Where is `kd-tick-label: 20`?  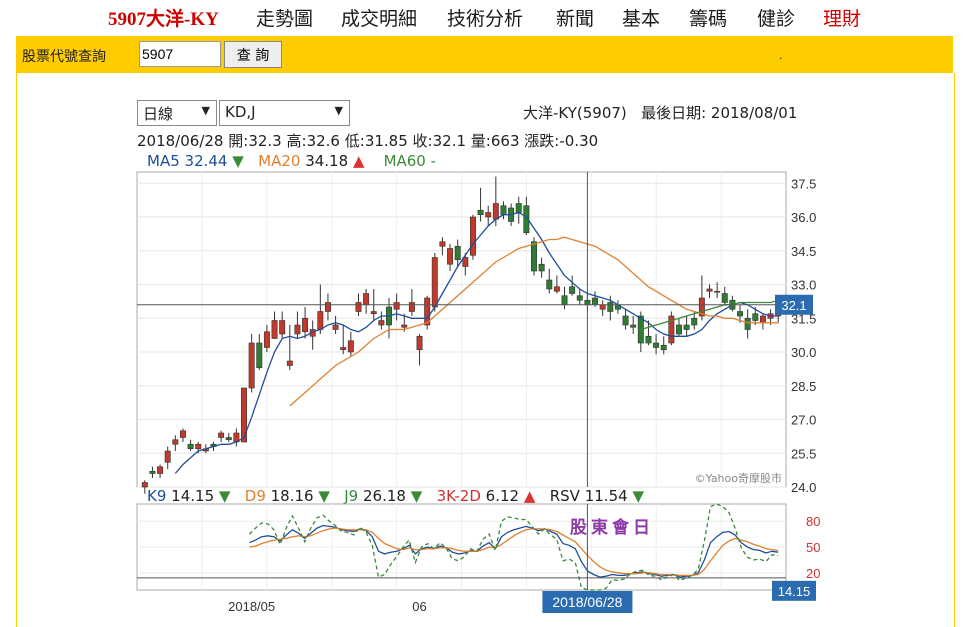
kd-tick-label: 20 is located at coordinates (813, 573).